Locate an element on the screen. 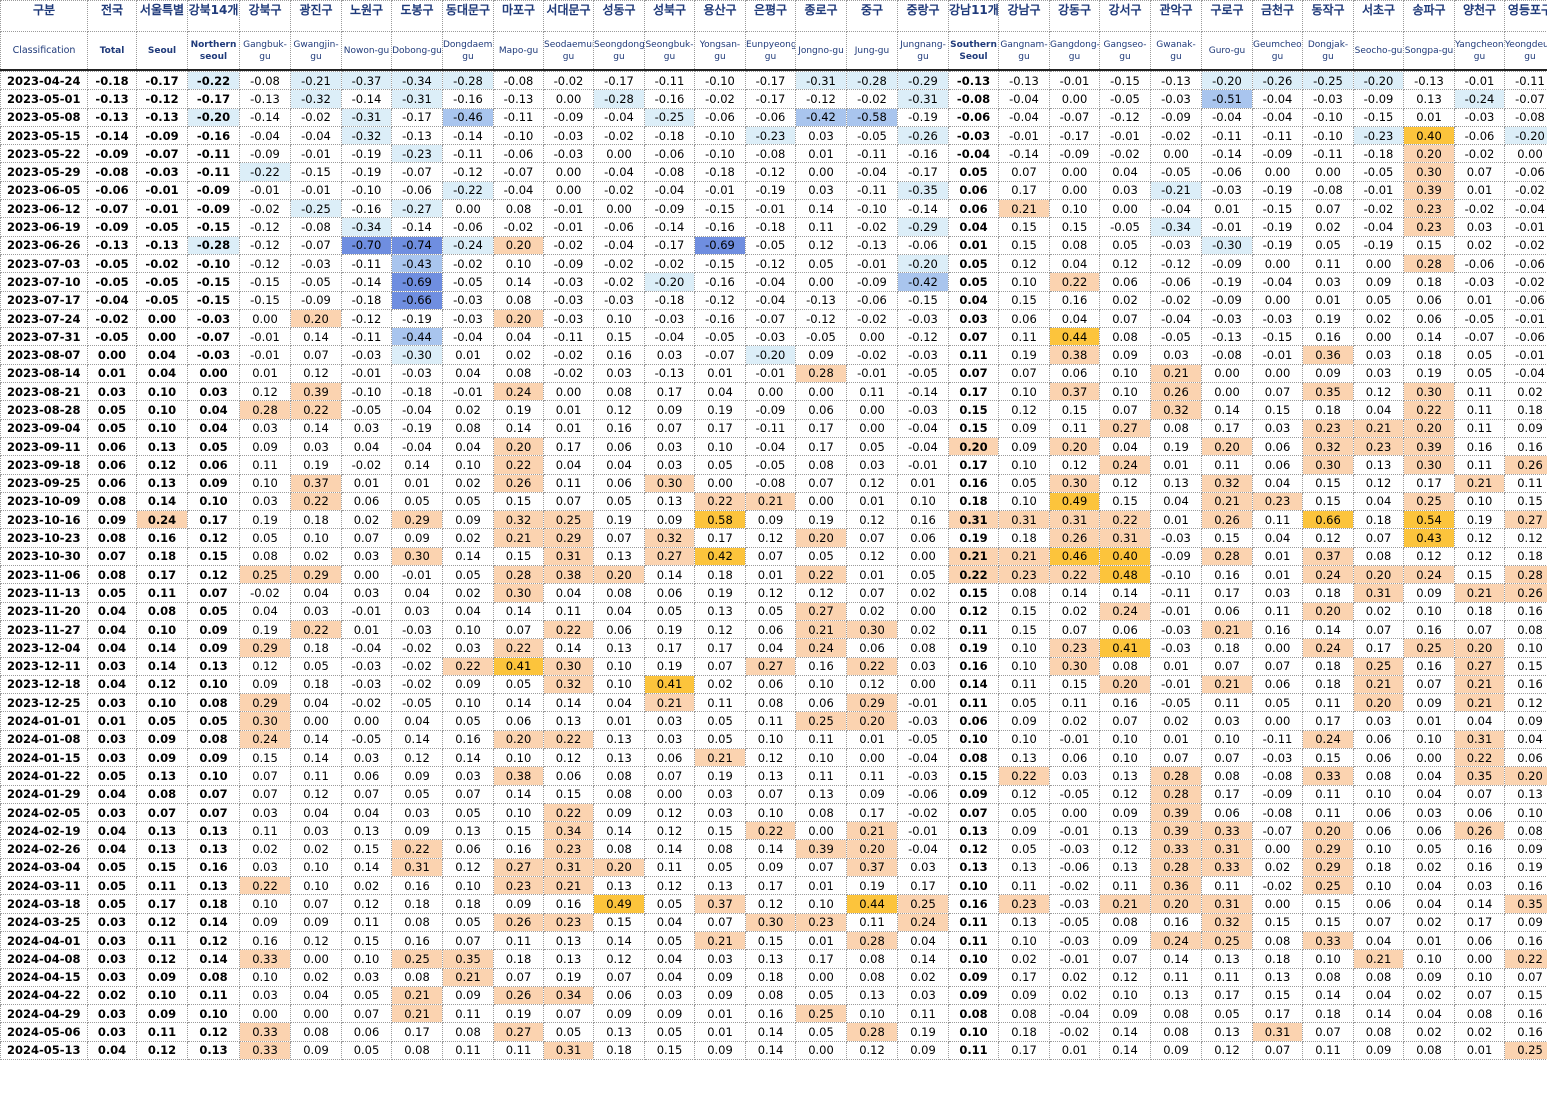  value-cell: 0.39 is located at coordinates (1429, 190).